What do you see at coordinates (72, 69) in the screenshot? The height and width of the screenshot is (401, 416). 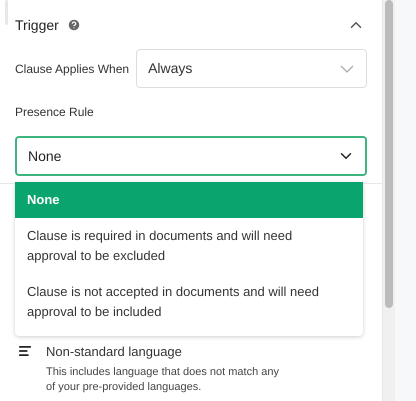 I see `field-label: Clause Applies When` at bounding box center [72, 69].